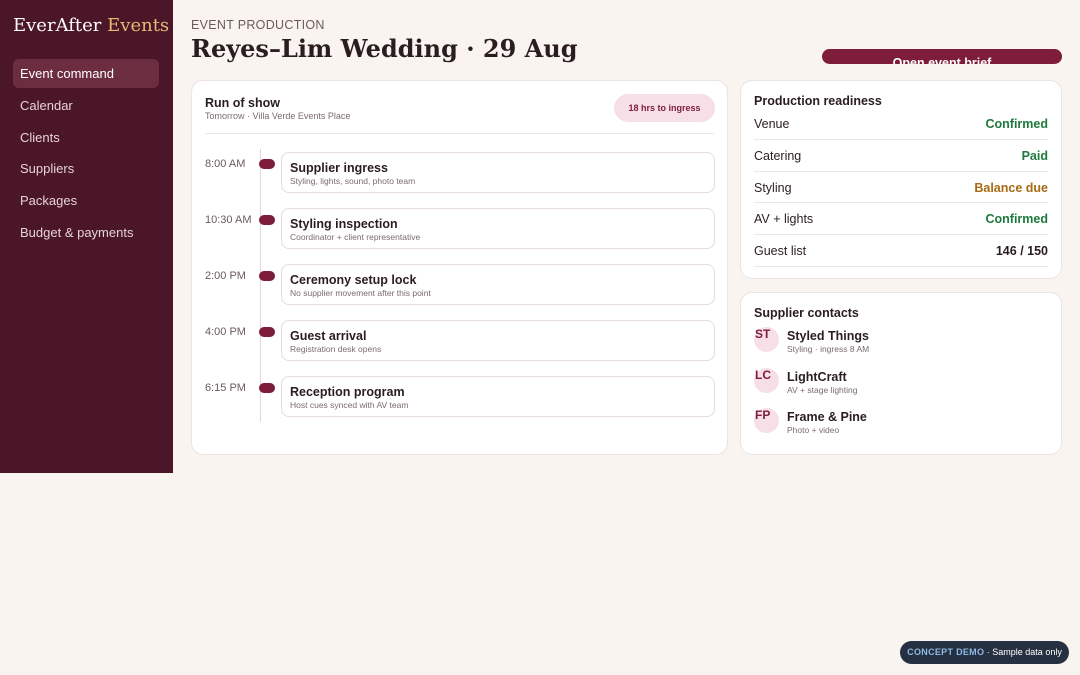 The image size is (1080, 675). I want to click on concept-demo-badge: CONCEPT DEMO · Sample data only, so click(984, 652).